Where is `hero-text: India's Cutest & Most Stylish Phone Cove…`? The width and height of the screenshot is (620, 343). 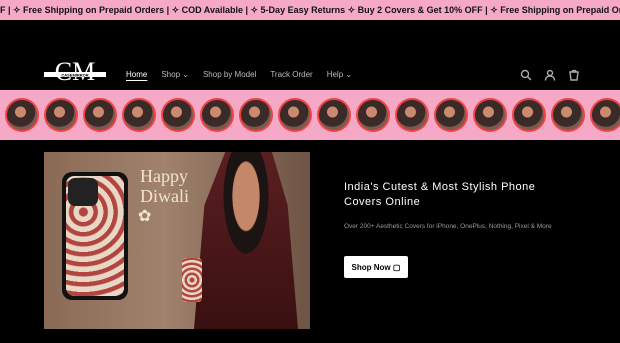
hero-text: India's Cutest & Most Stylish Phone Cove… is located at coordinates (449, 205).